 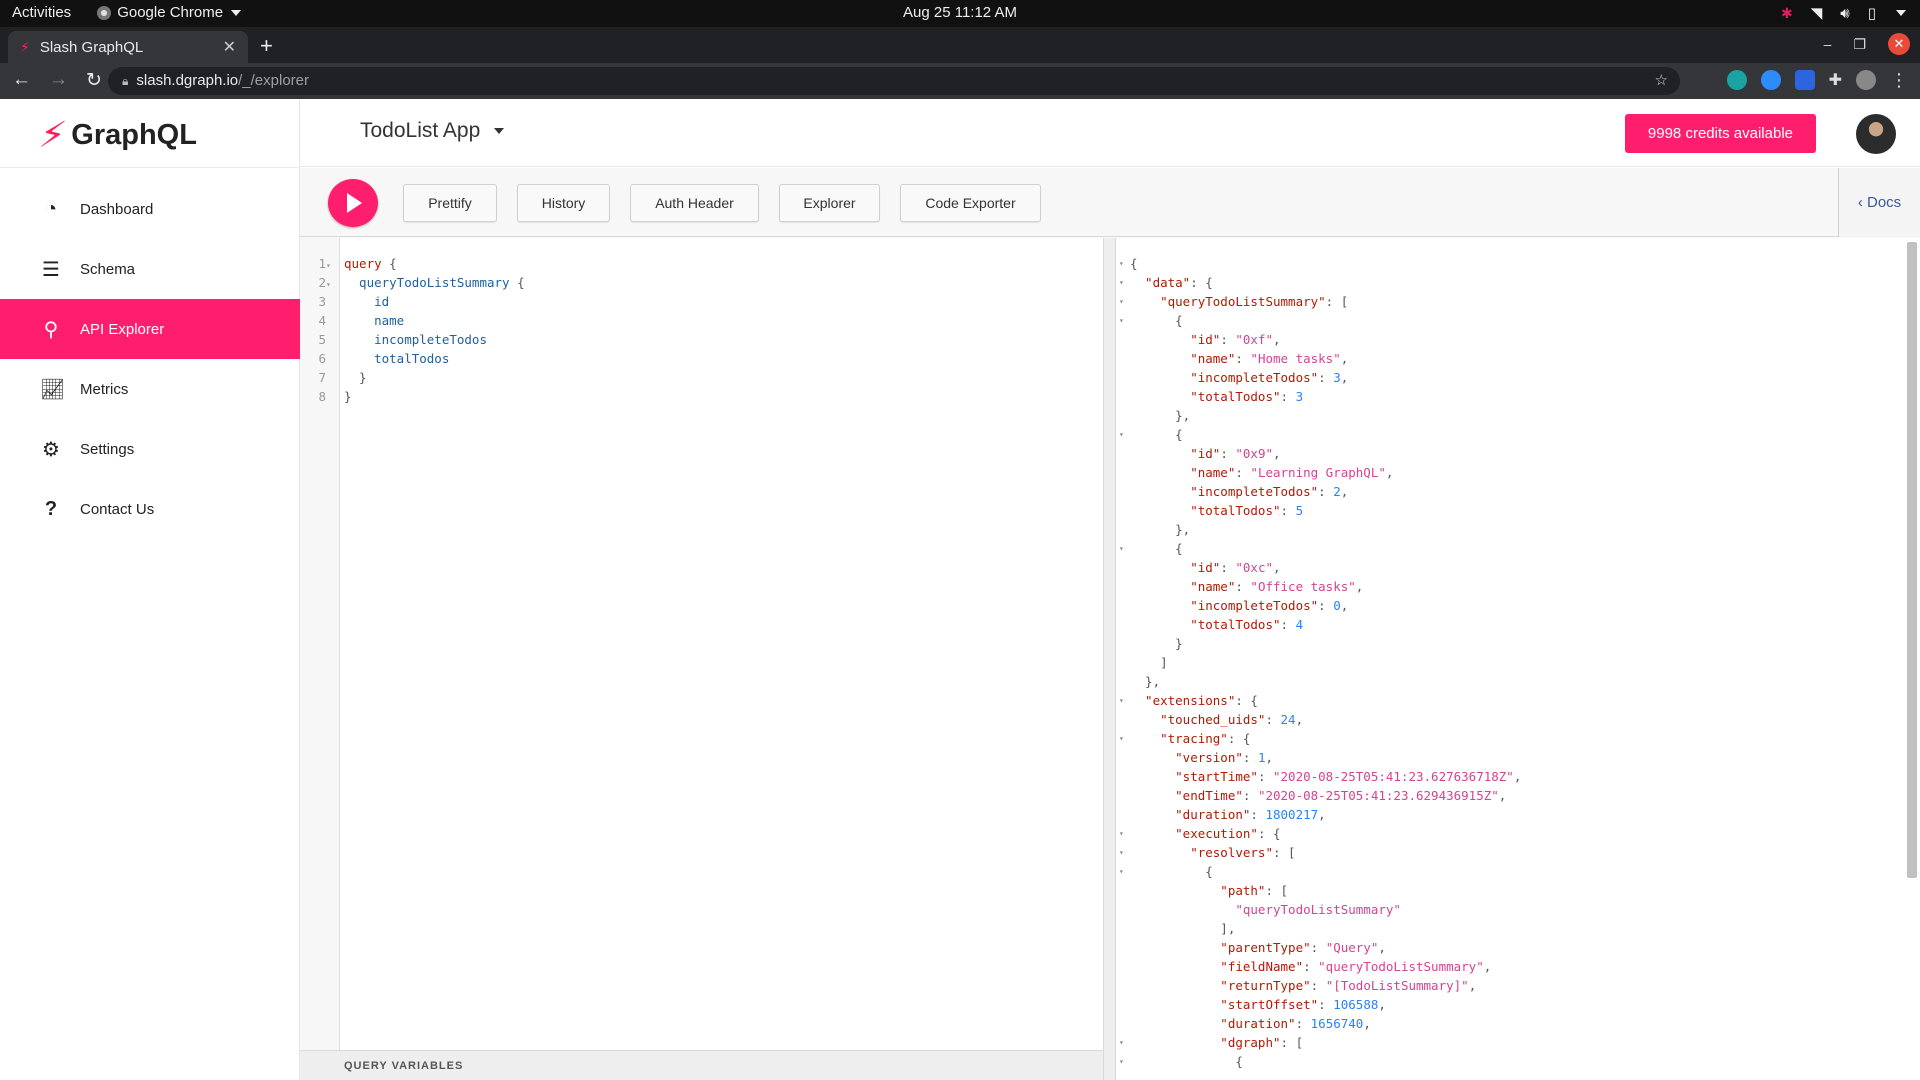 What do you see at coordinates (150, 509) in the screenshot?
I see `sidebar-item-contact-us: ? Contact Us` at bounding box center [150, 509].